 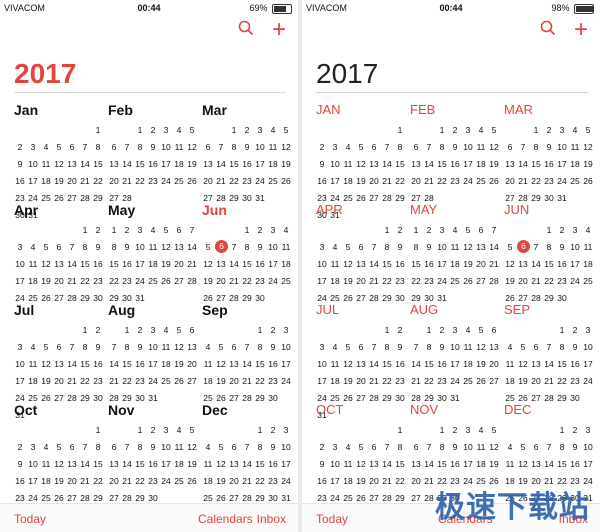 What do you see at coordinates (517, 209) in the screenshot?
I see `month-name: JUN` at bounding box center [517, 209].